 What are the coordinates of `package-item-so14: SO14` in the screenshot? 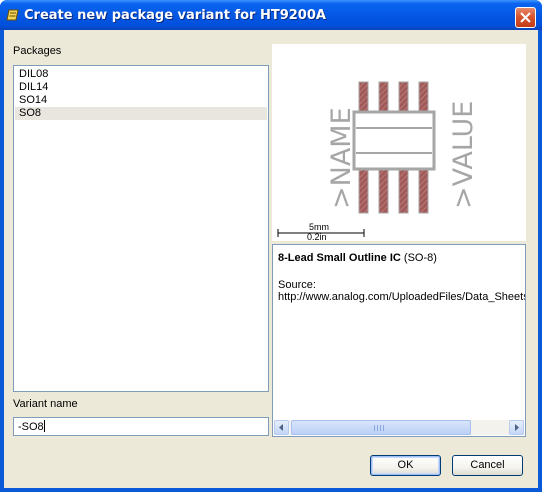 It's located at (141, 100).